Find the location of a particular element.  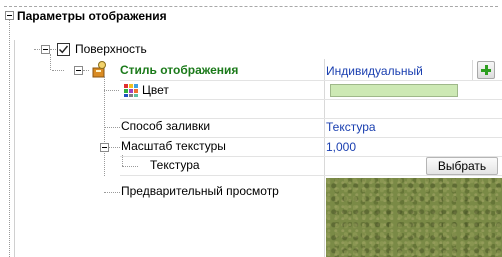

surface-checkbox is located at coordinates (63, 49).